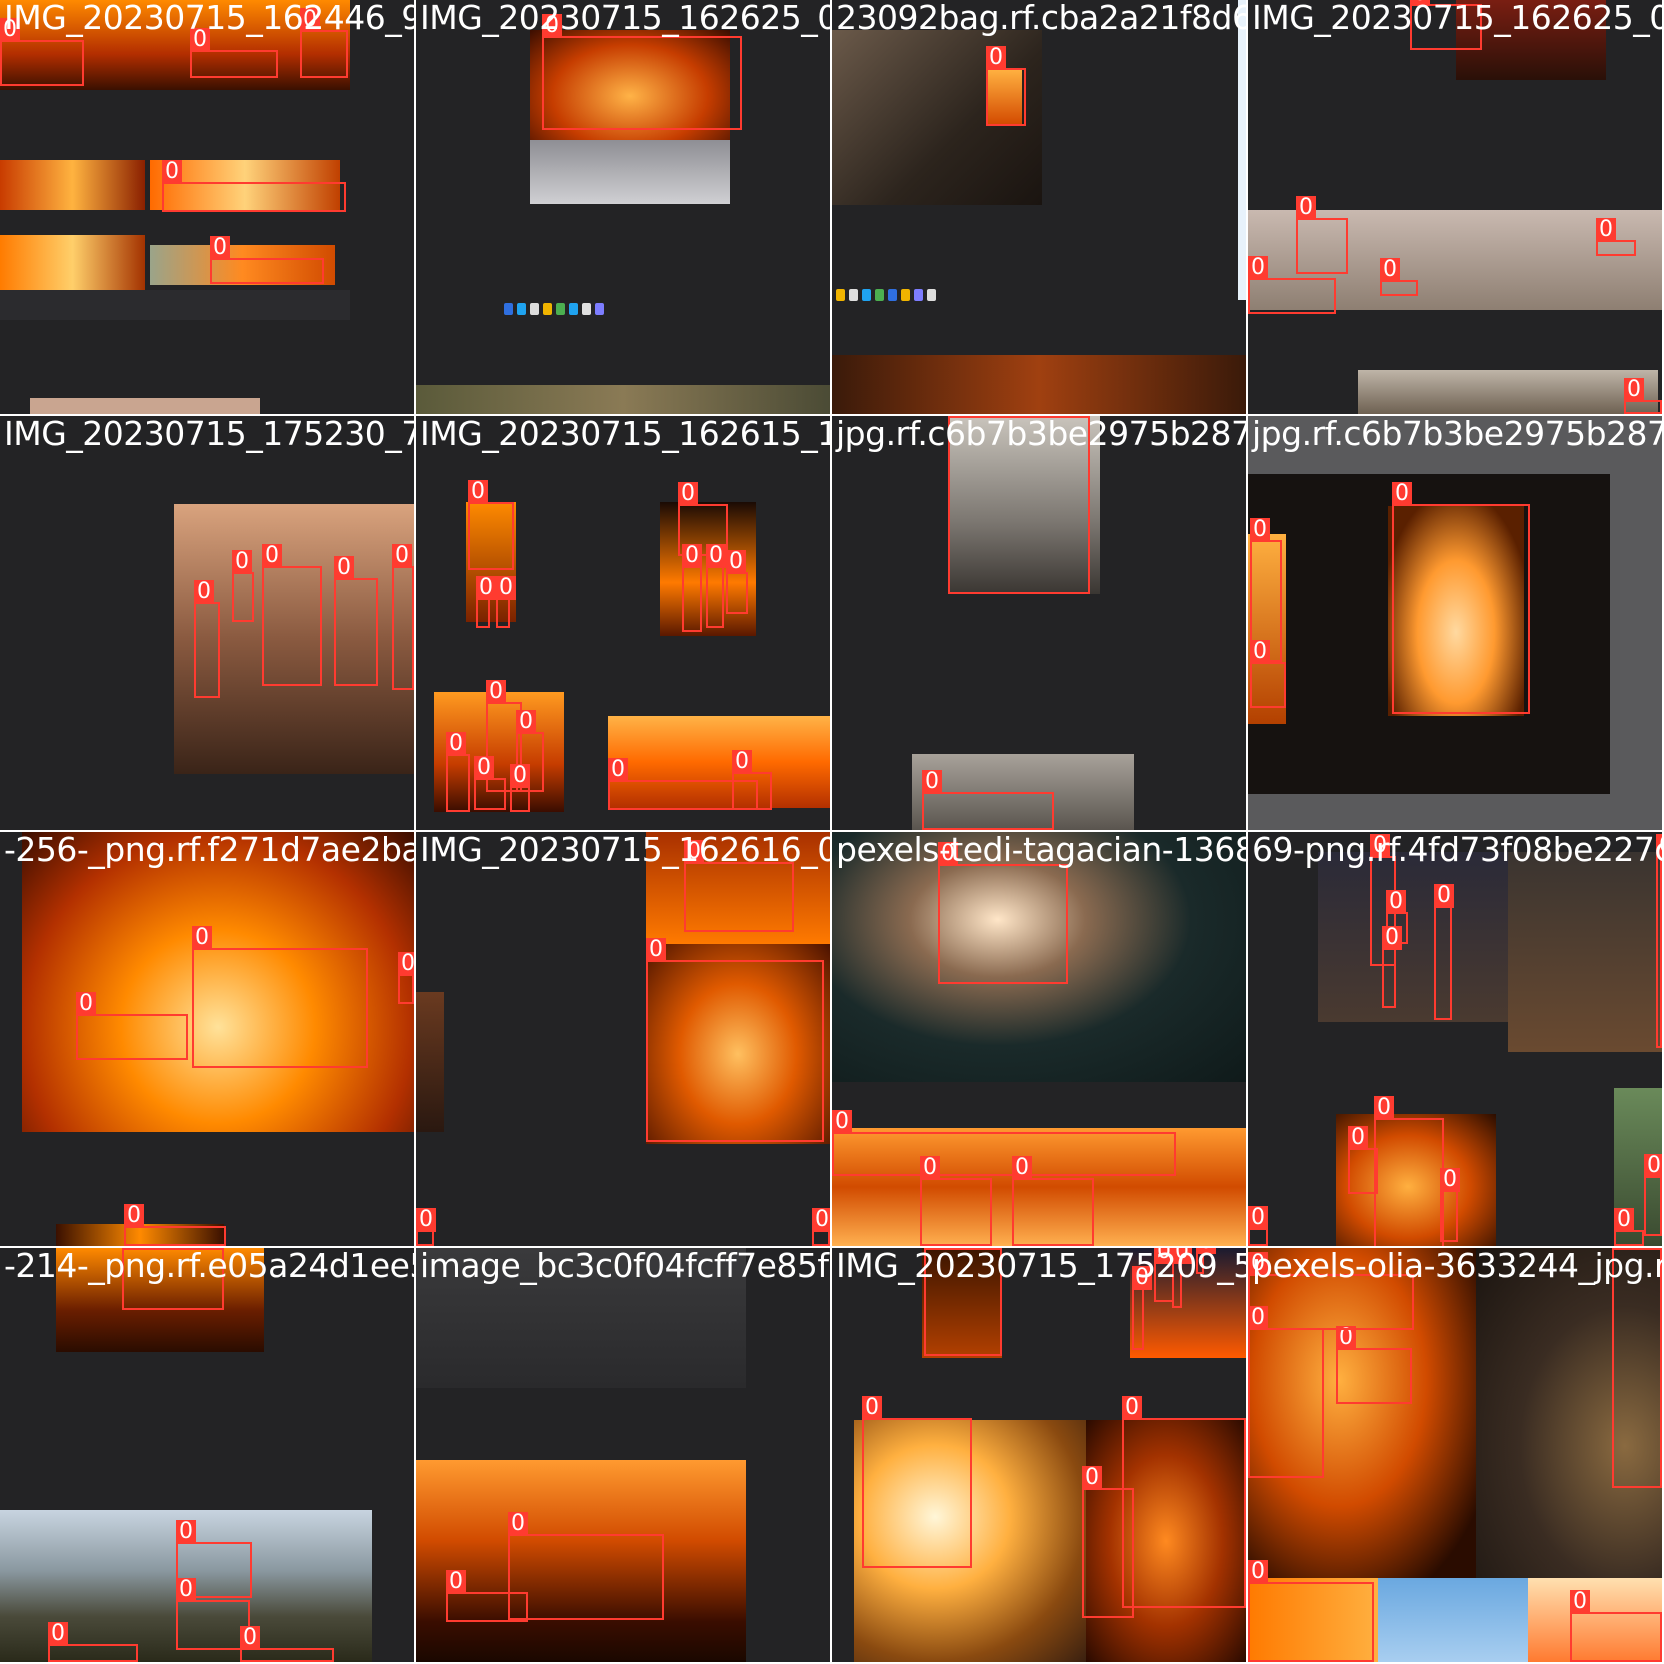 The image size is (1664, 1664). Describe the element at coordinates (1457, 1266) in the screenshot. I see `tile-title: pexels-olia-3633244_jpg.r` at that location.